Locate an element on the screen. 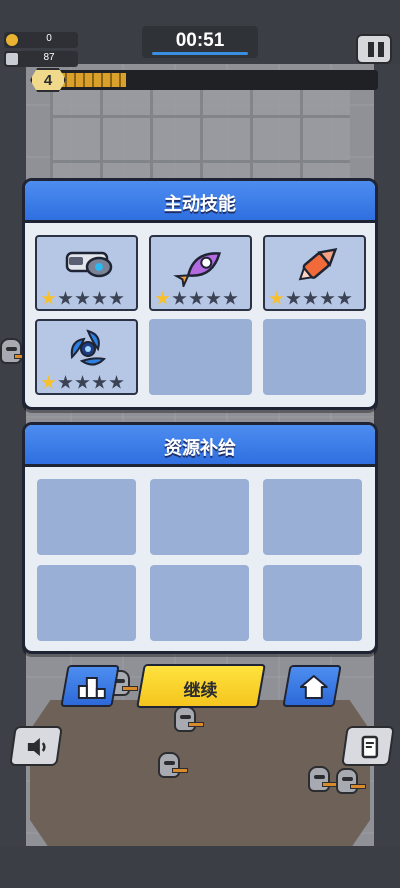 This screenshot has width=400, height=888. rocket-icon is located at coordinates (200, 266).